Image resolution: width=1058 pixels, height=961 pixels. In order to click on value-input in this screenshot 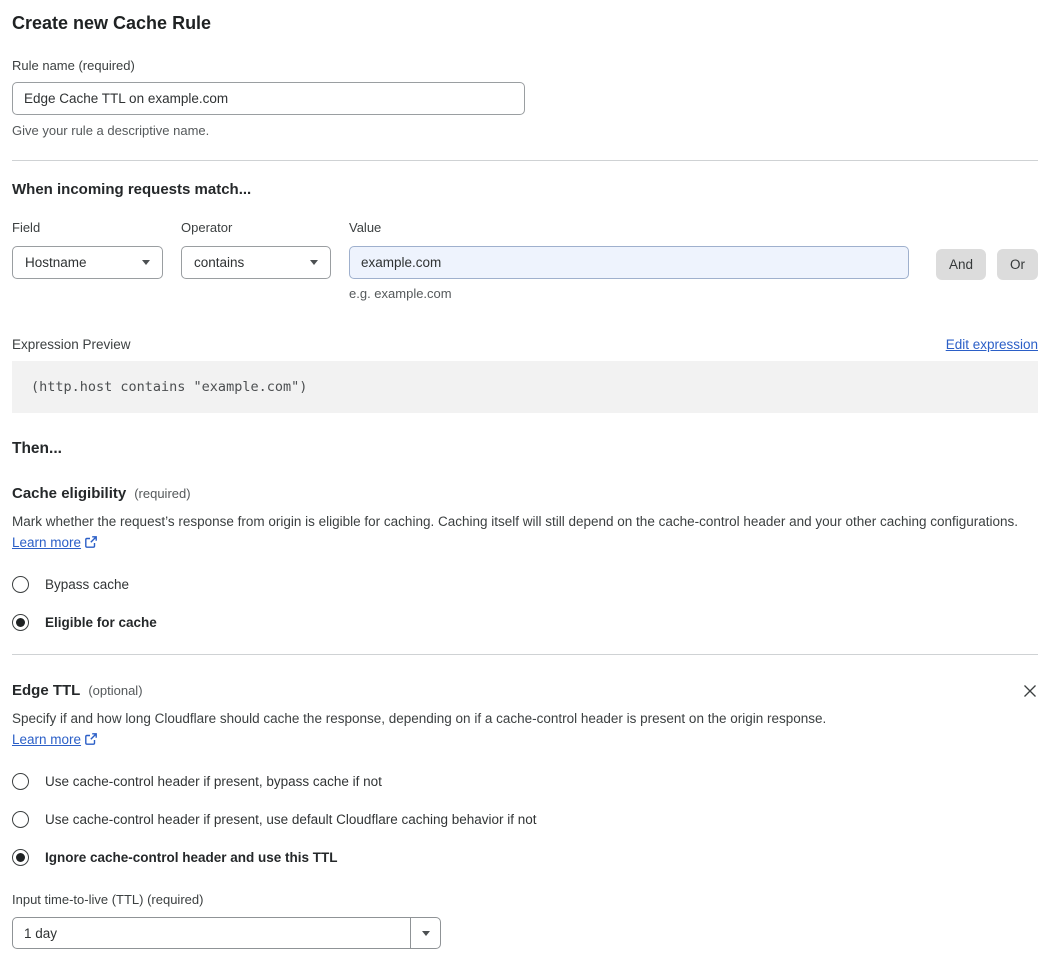, I will do `click(629, 262)`.